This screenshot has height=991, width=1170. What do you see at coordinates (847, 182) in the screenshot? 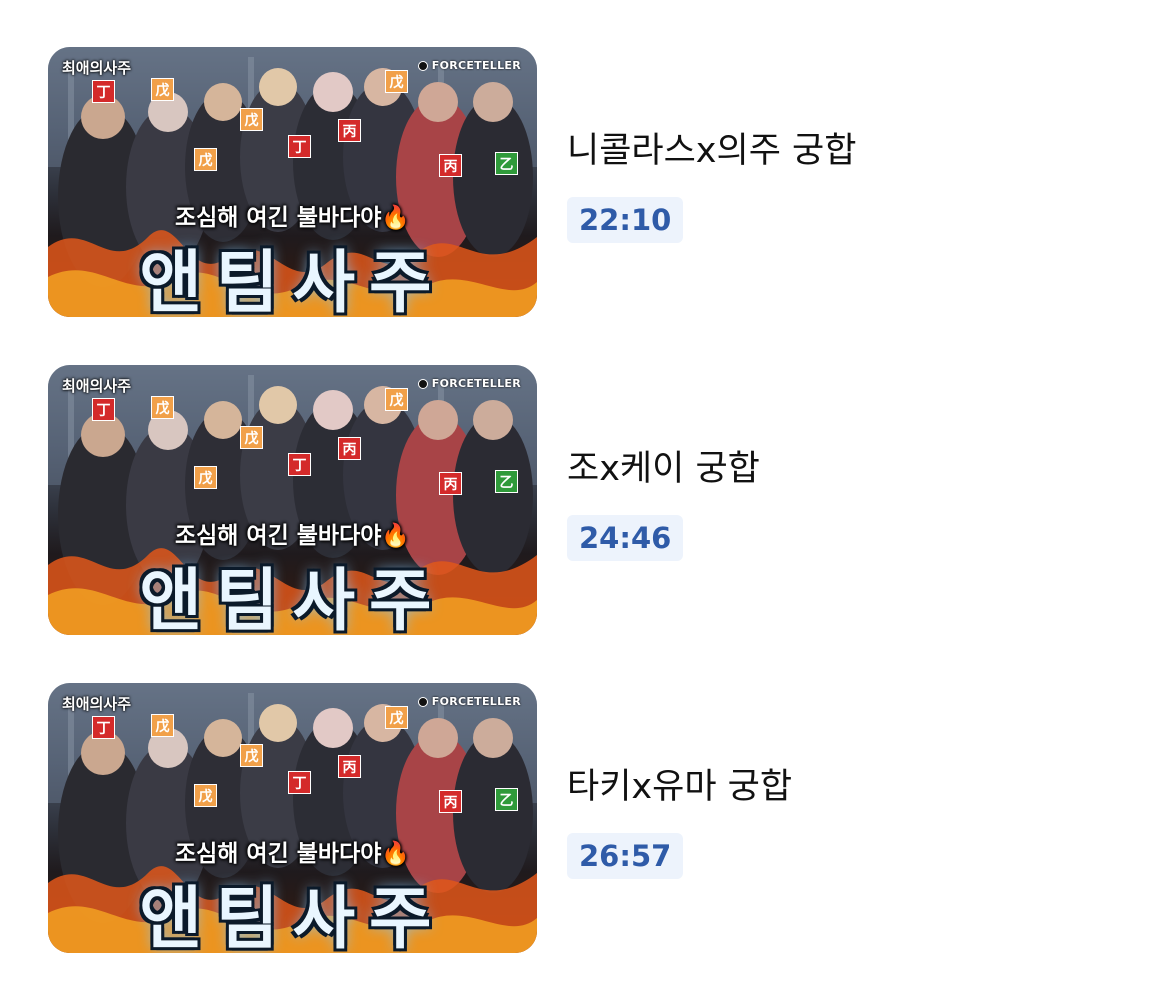
I see `video-info: 니콜라스x의주 궁합 22:10` at bounding box center [847, 182].